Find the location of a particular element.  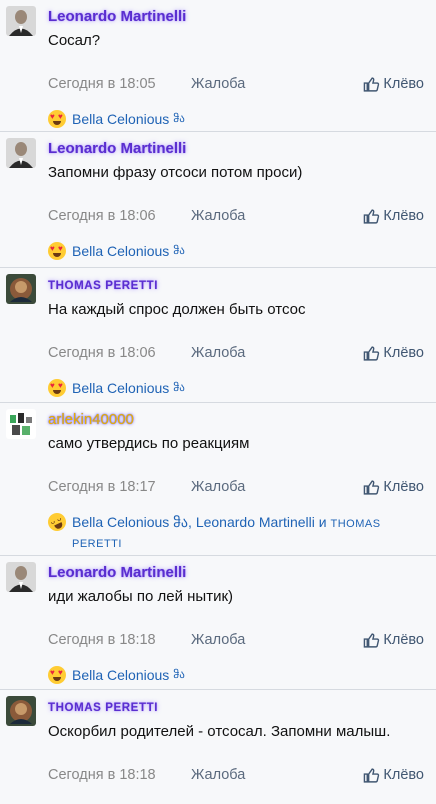

timestamp: Сегодня в 18:05 is located at coordinates (119, 84).